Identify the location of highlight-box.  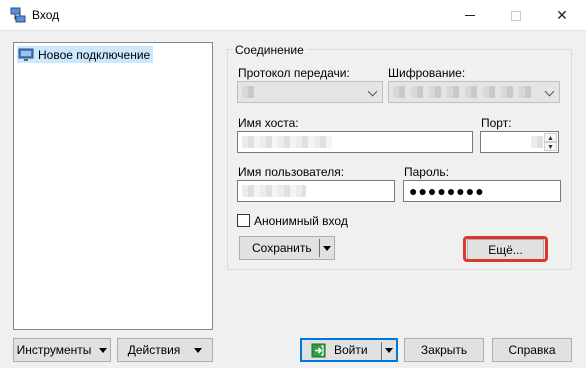
(505, 249).